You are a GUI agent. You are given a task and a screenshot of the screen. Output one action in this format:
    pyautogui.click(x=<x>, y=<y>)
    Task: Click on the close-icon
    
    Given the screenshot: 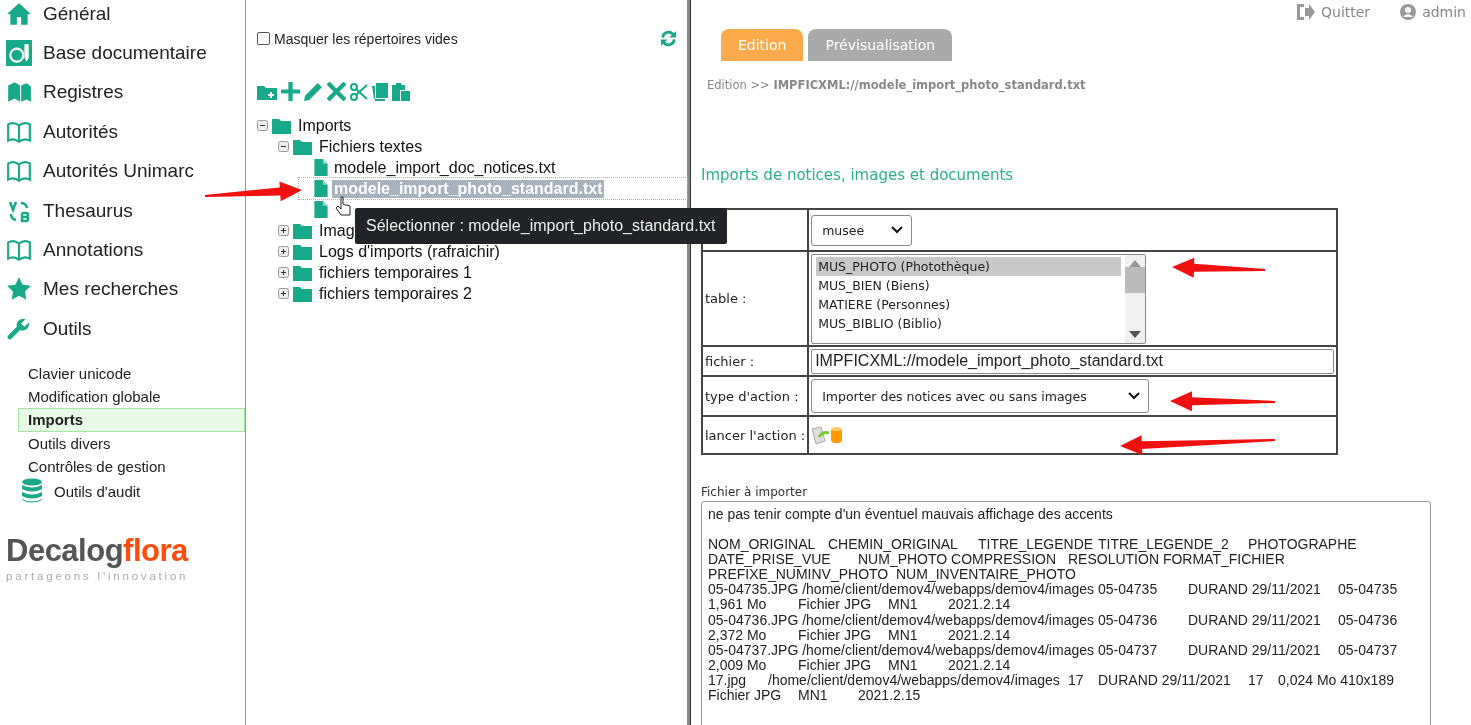 What is the action you would take?
    pyautogui.click(x=336, y=91)
    